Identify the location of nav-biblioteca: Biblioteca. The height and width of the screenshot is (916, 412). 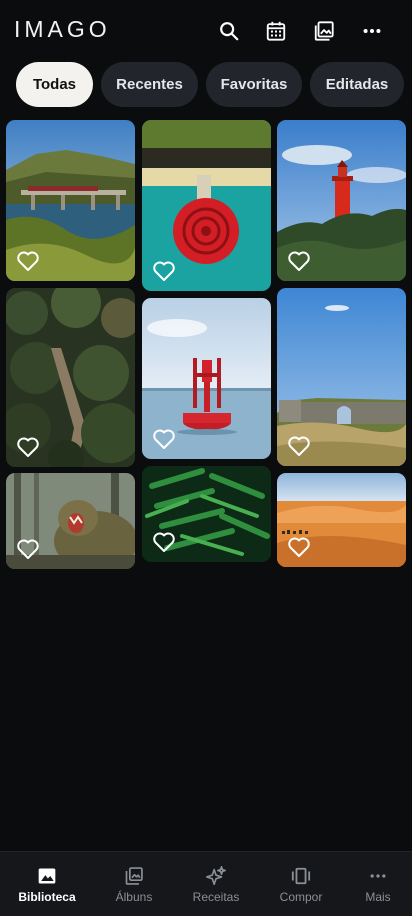
(47, 884).